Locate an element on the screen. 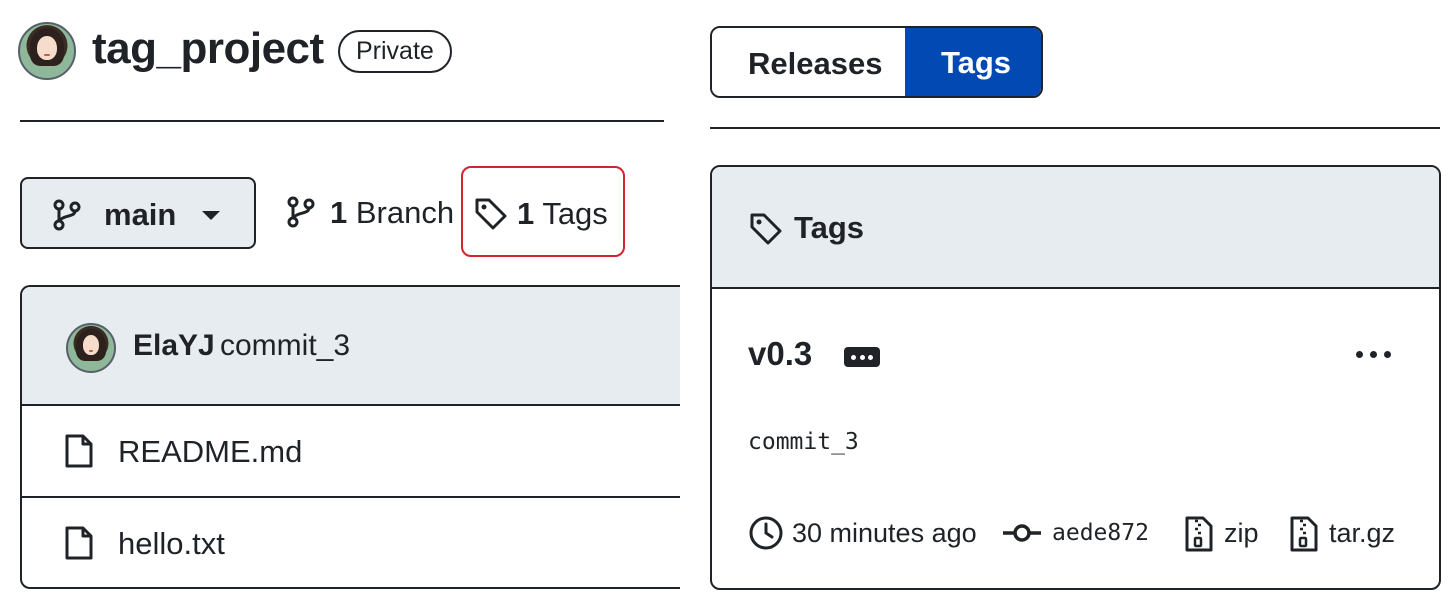 The image size is (1456, 603). chevron-down-icon is located at coordinates (211, 215).